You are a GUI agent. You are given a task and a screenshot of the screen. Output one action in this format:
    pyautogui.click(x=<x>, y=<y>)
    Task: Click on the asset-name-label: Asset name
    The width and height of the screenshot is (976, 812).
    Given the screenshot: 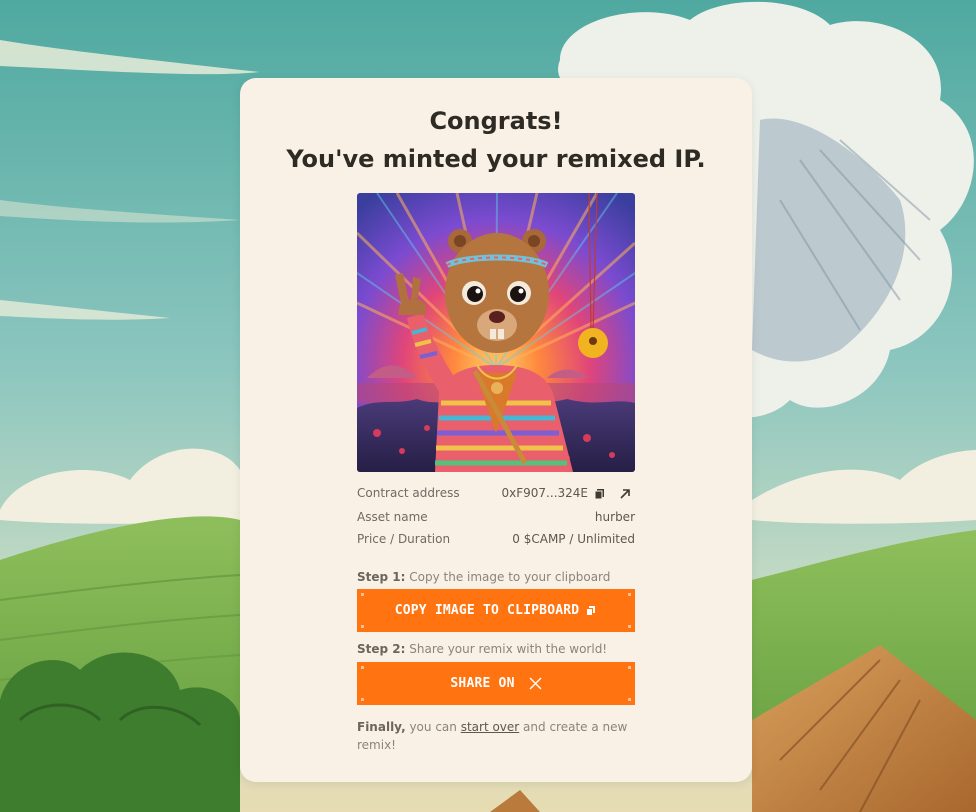 What is the action you would take?
    pyautogui.click(x=392, y=517)
    